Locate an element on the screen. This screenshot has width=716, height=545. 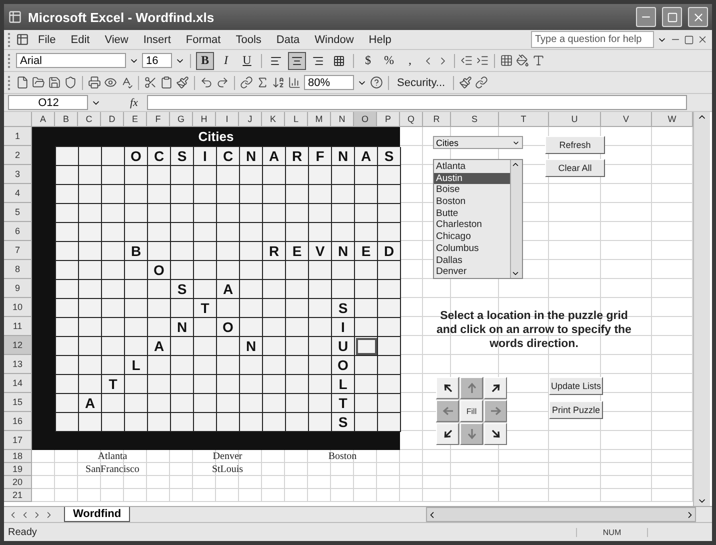
menu-item: File is located at coordinates (47, 40).